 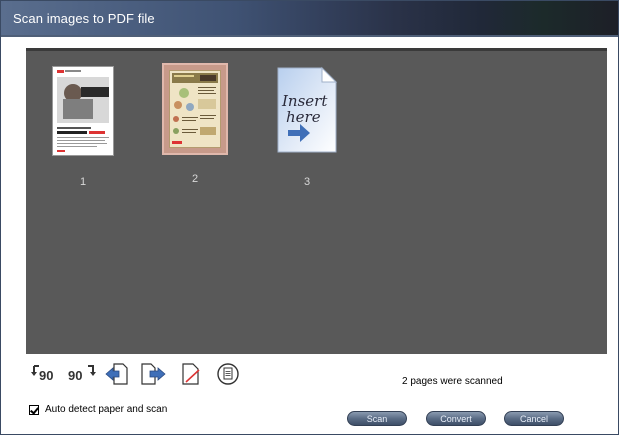 I want to click on delete-page-icon, so click(x=191, y=374).